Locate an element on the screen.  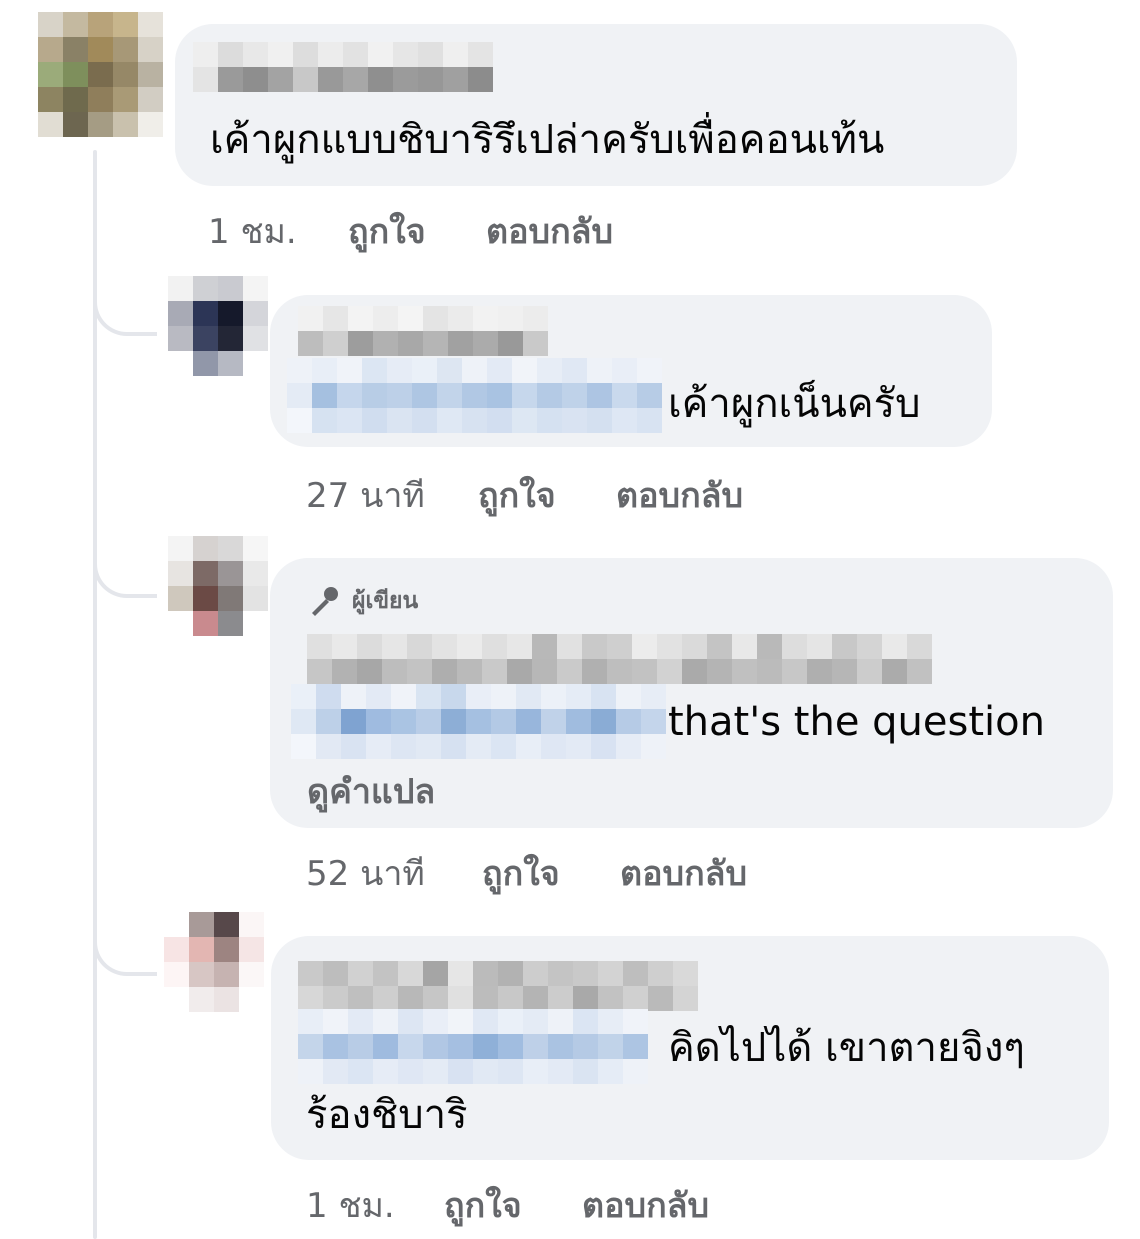
comment-text-line-1: คิดไปได้ เขาตายจิงๆ is located at coordinates (846, 1048).